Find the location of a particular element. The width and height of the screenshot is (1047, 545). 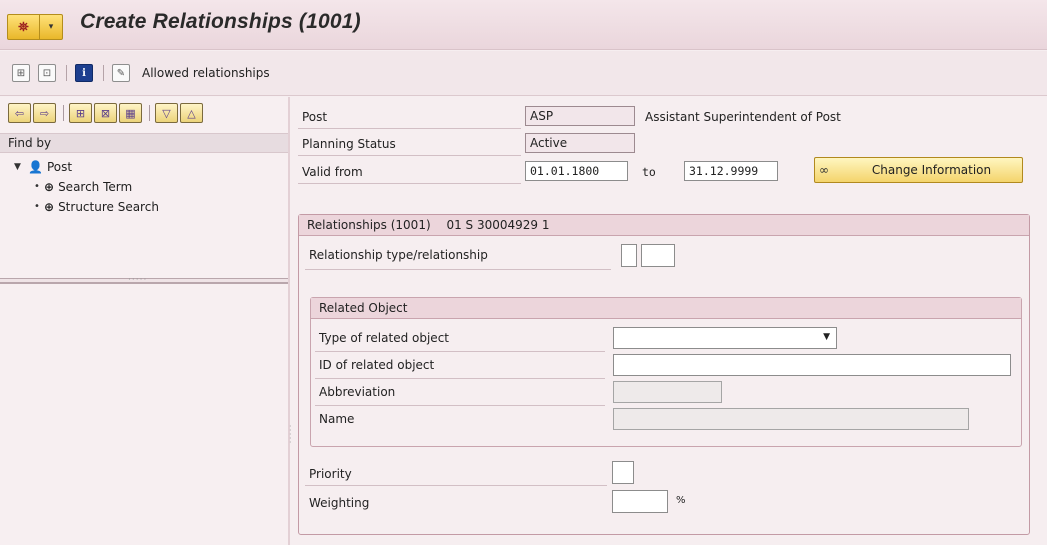

planning-status-field: Active is located at coordinates (580, 143).